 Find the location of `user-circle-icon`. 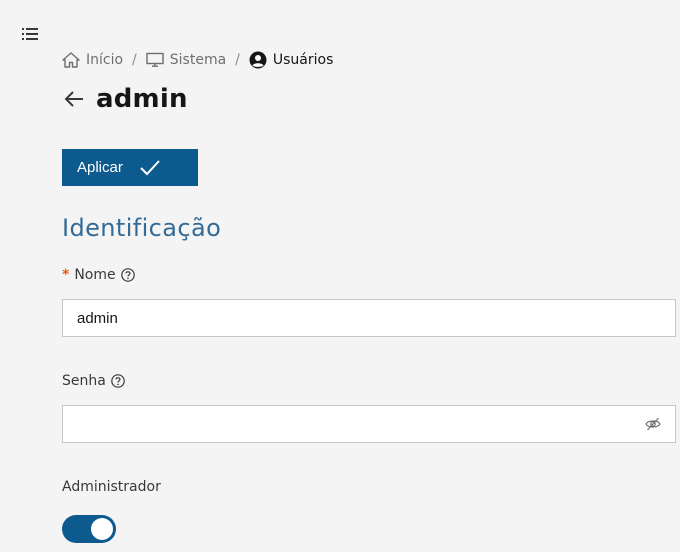

user-circle-icon is located at coordinates (258, 60).